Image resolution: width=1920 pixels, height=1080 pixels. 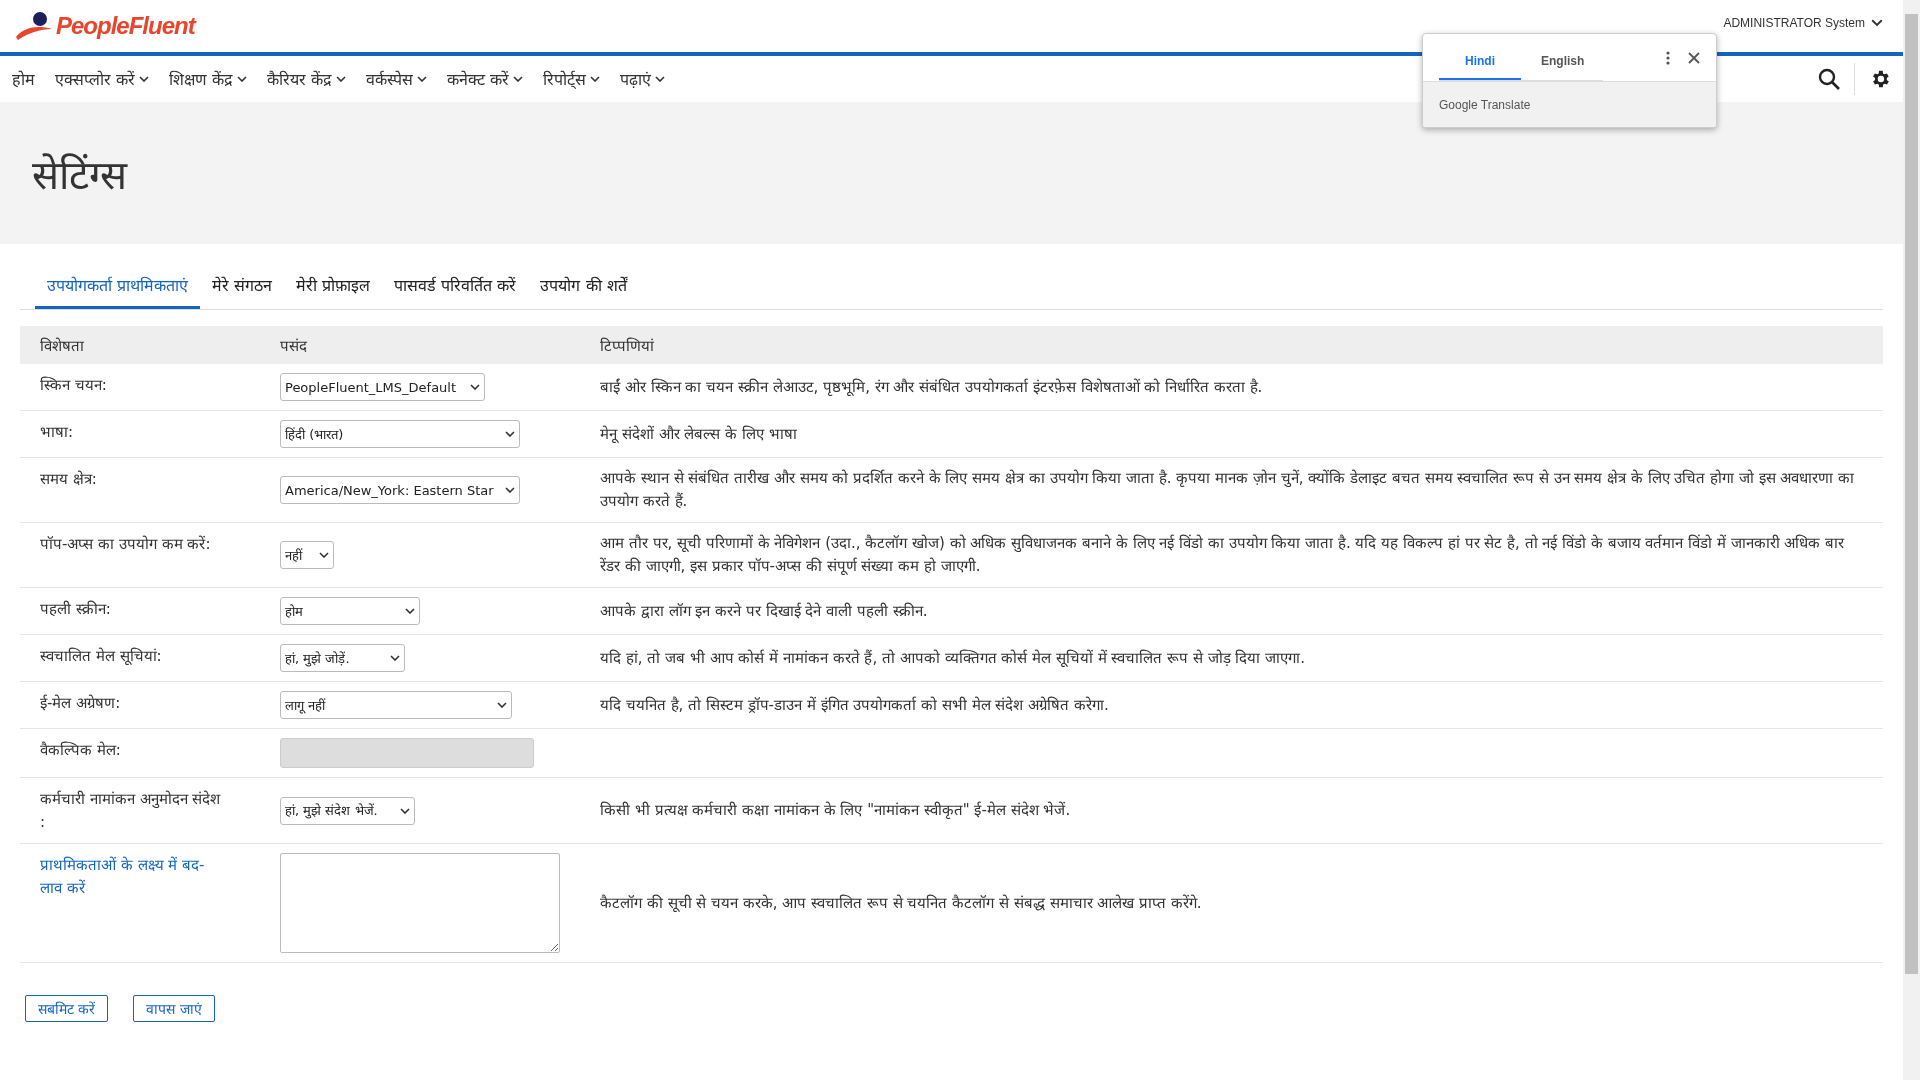 I want to click on dropdown: हिंदी (भारत), so click(x=400, y=434).